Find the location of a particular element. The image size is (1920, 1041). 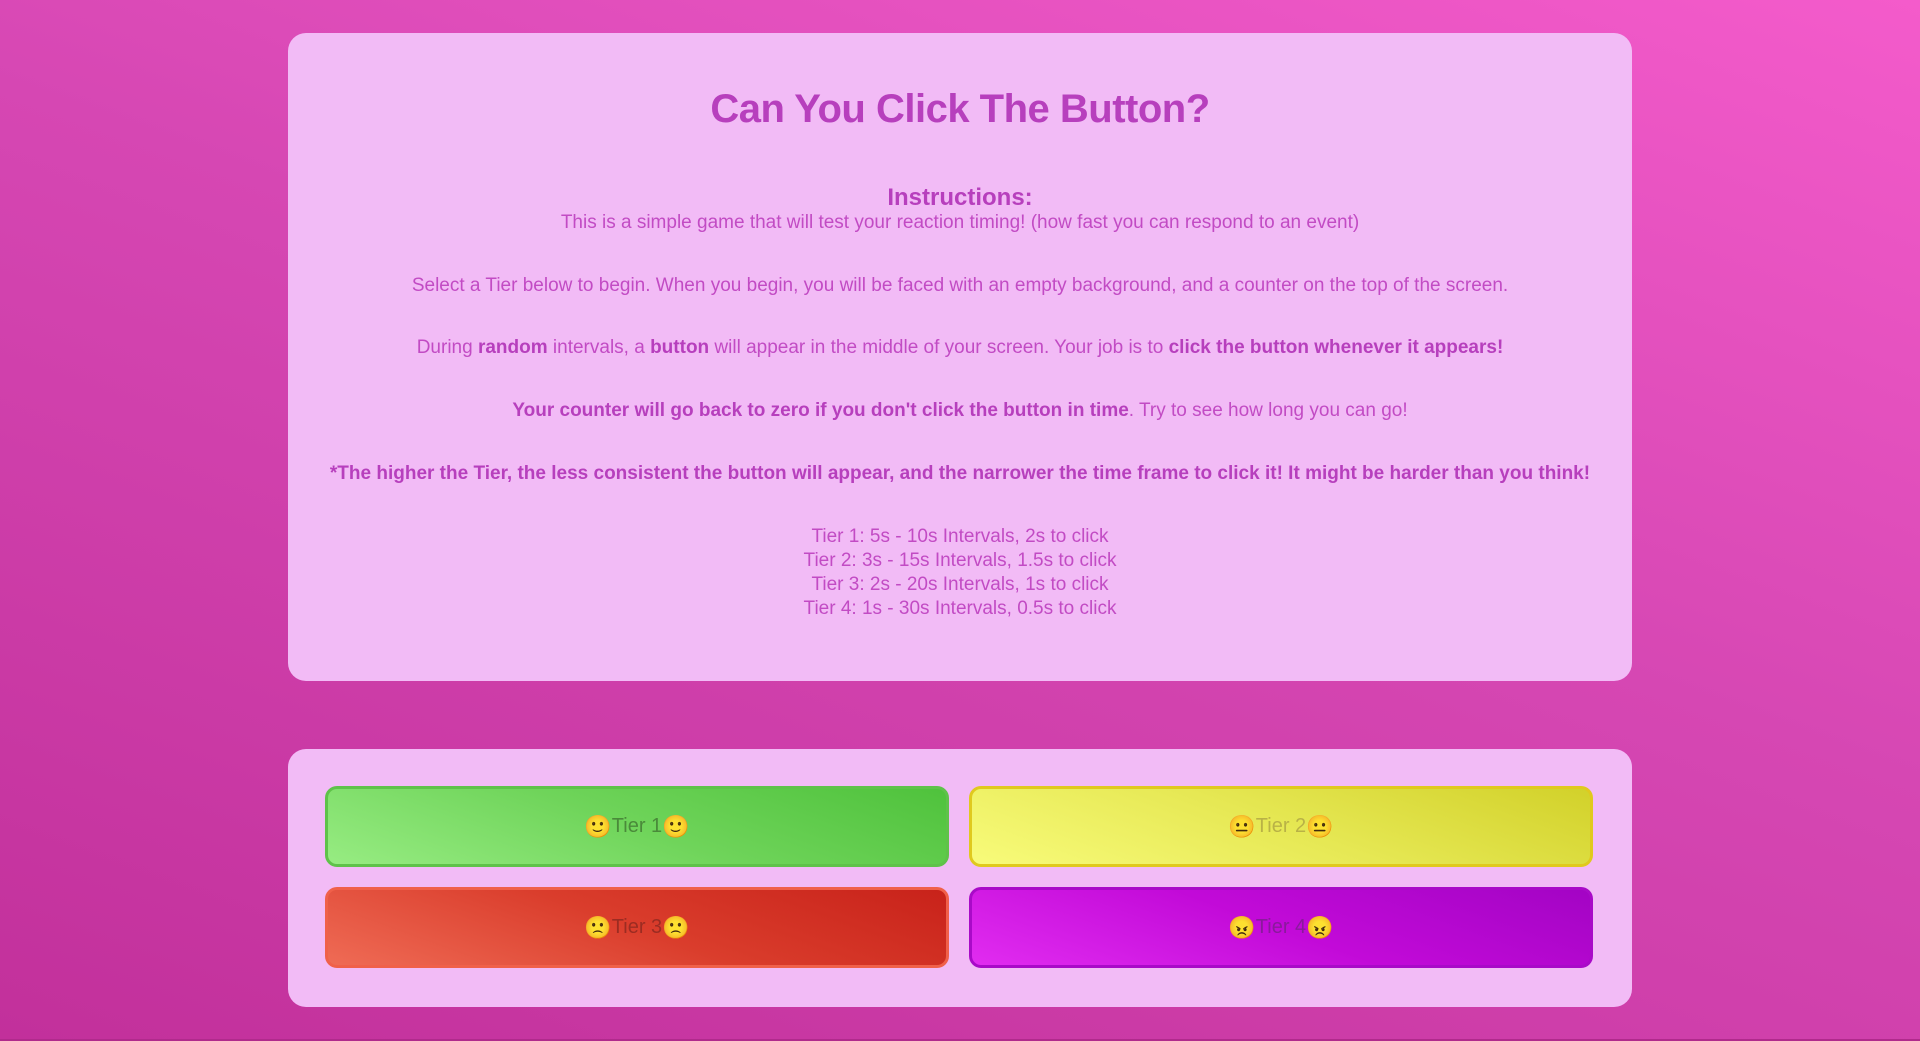

page-title: Can You Click The Button? is located at coordinates (960, 109).